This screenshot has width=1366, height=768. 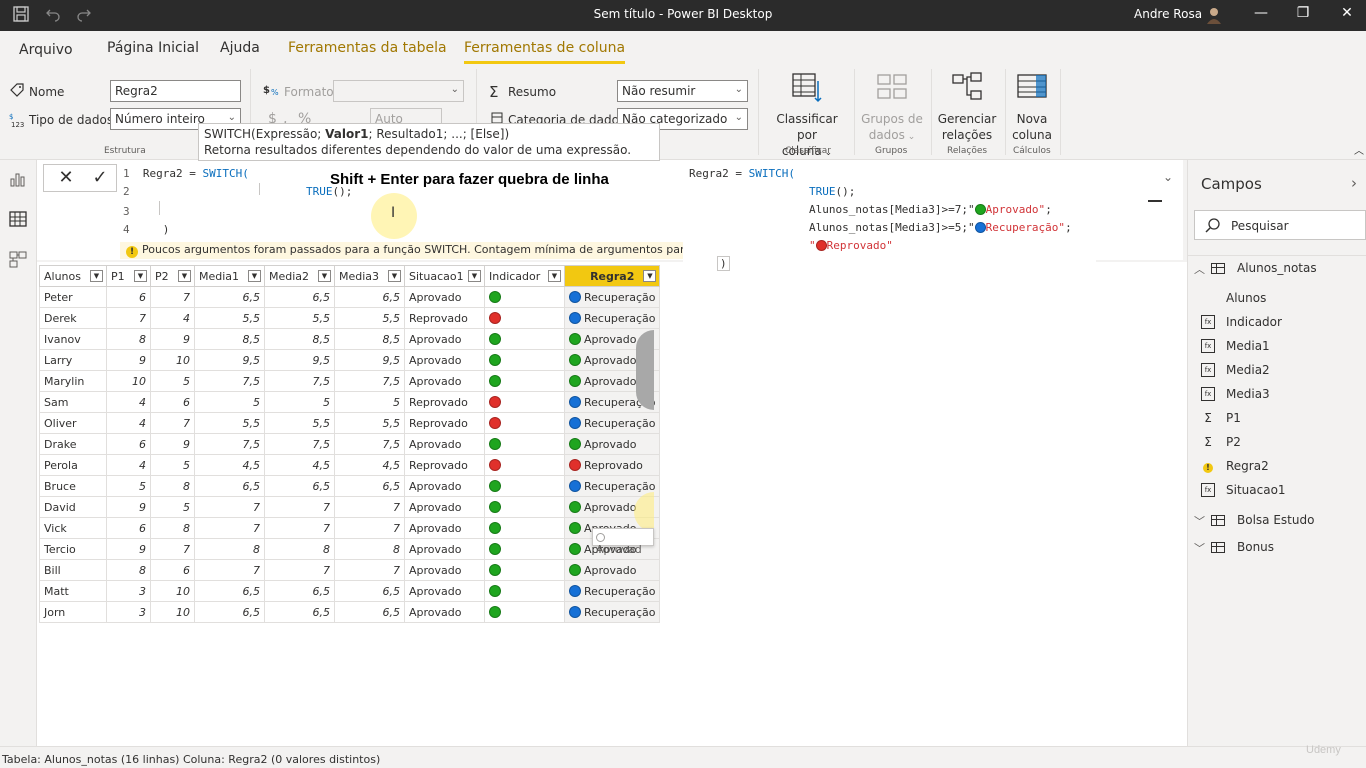 I want to click on cell-p1: 10, so click(x=128, y=381).